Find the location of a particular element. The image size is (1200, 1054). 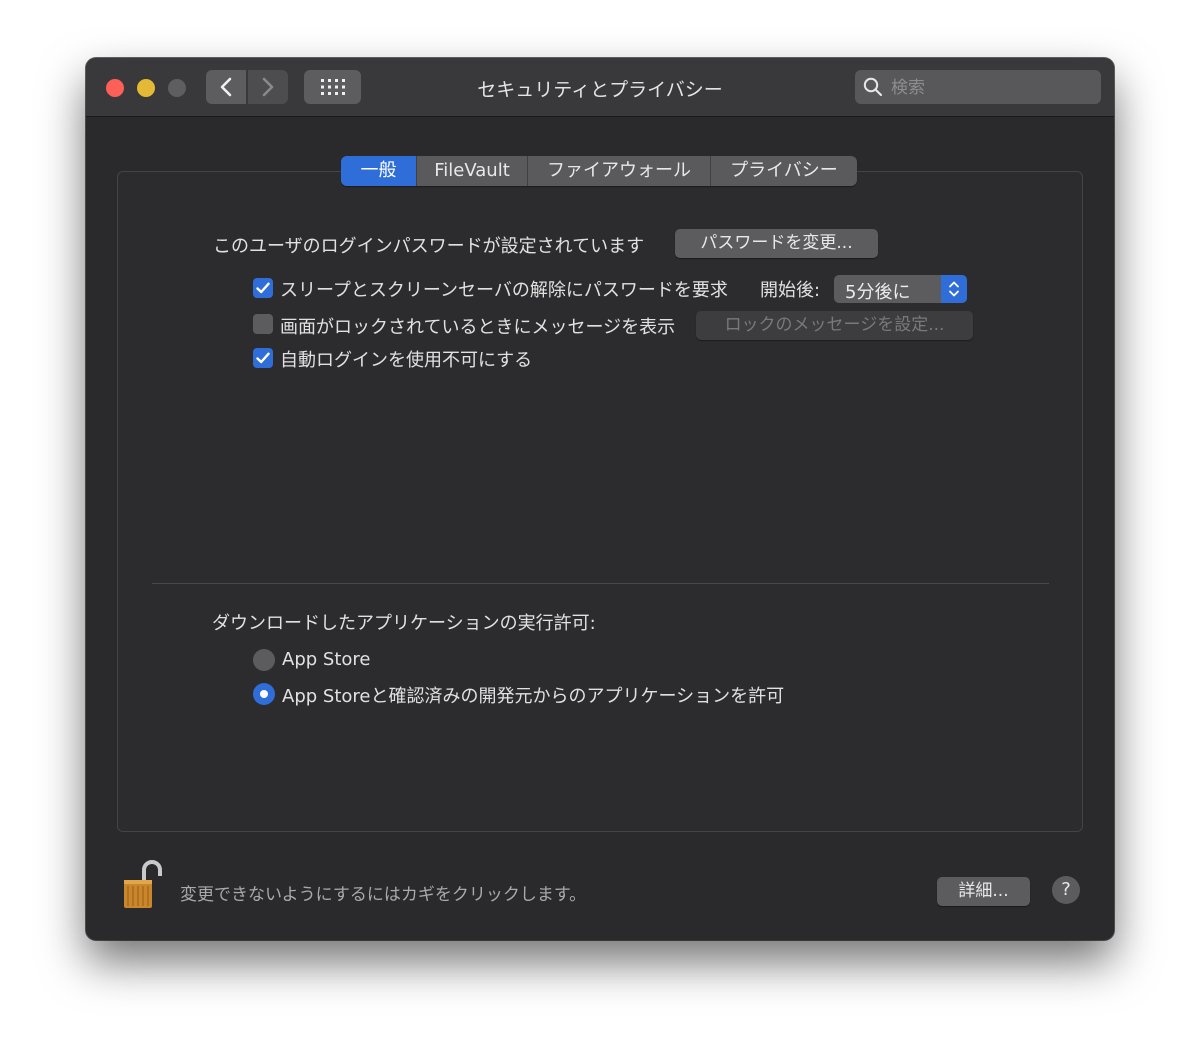

require-password-label: スリープとスクリーンセーバの解除にパスワードを要求 is located at coordinates (504, 290).